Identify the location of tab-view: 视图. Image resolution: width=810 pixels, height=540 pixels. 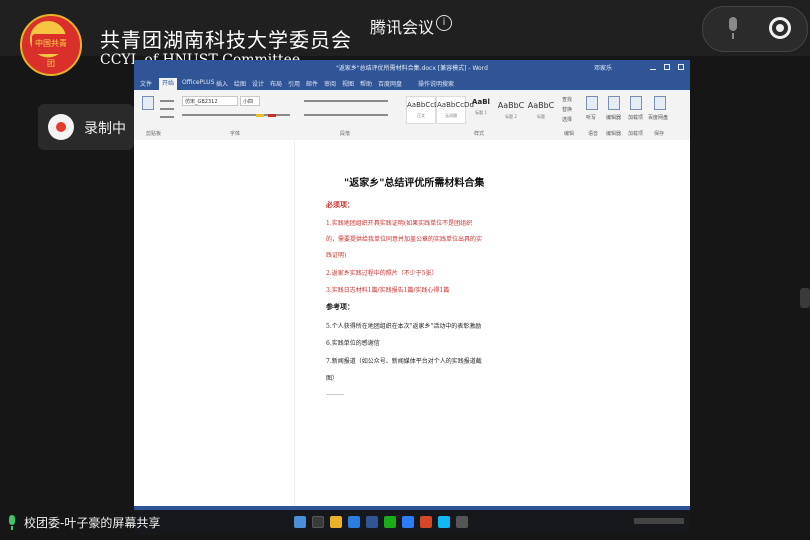
(348, 83).